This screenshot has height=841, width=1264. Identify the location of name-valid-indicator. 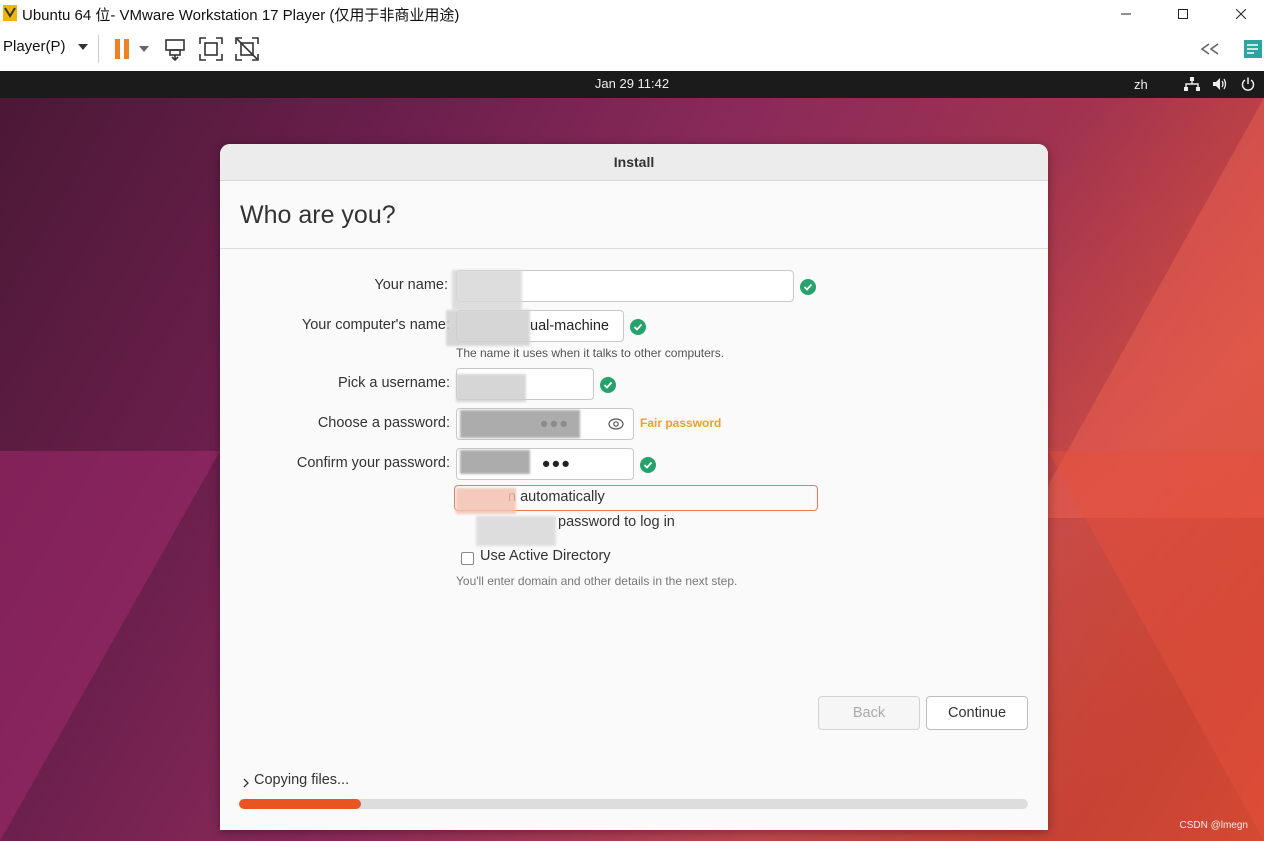
(808, 287).